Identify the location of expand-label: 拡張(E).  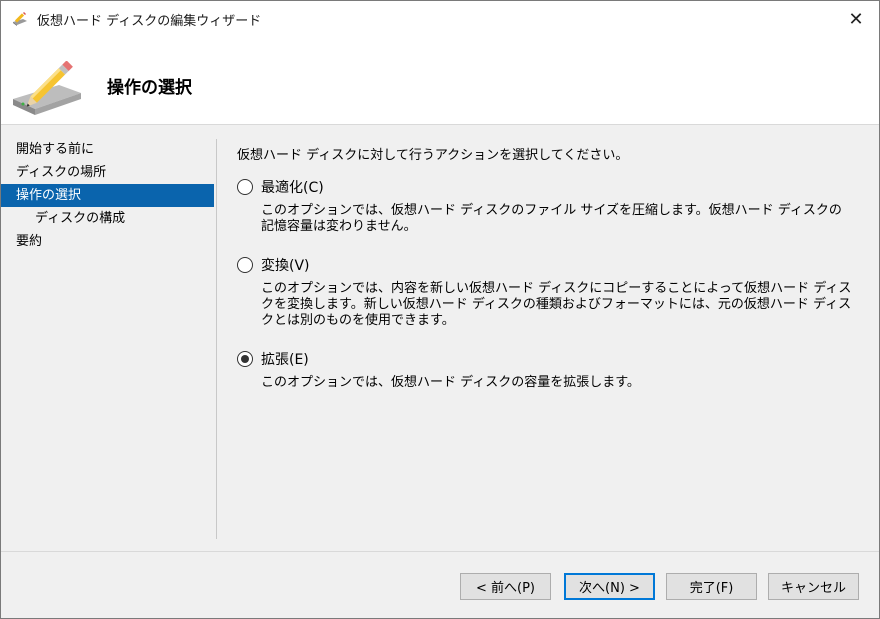
(285, 359).